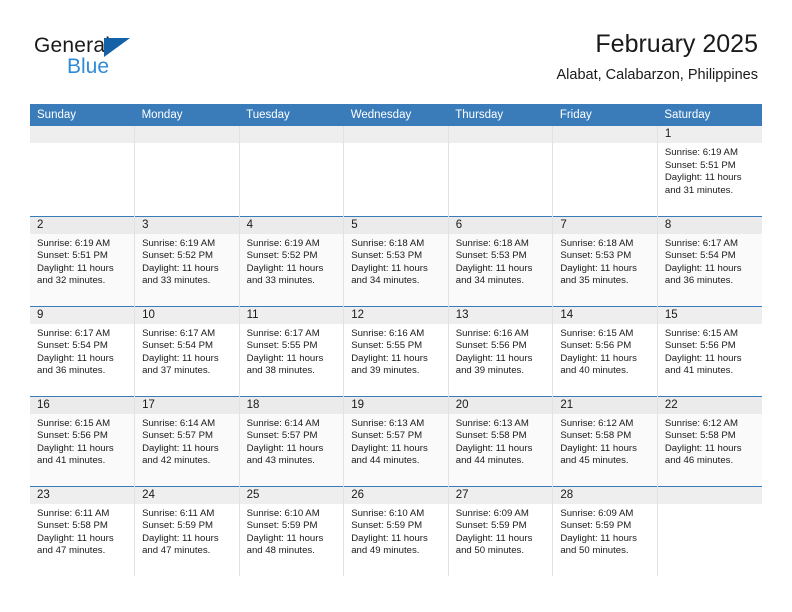 Image resolution: width=792 pixels, height=612 pixels. I want to click on daylight-text: Daylight: 11 hours and 44 minutes., so click(389, 454).